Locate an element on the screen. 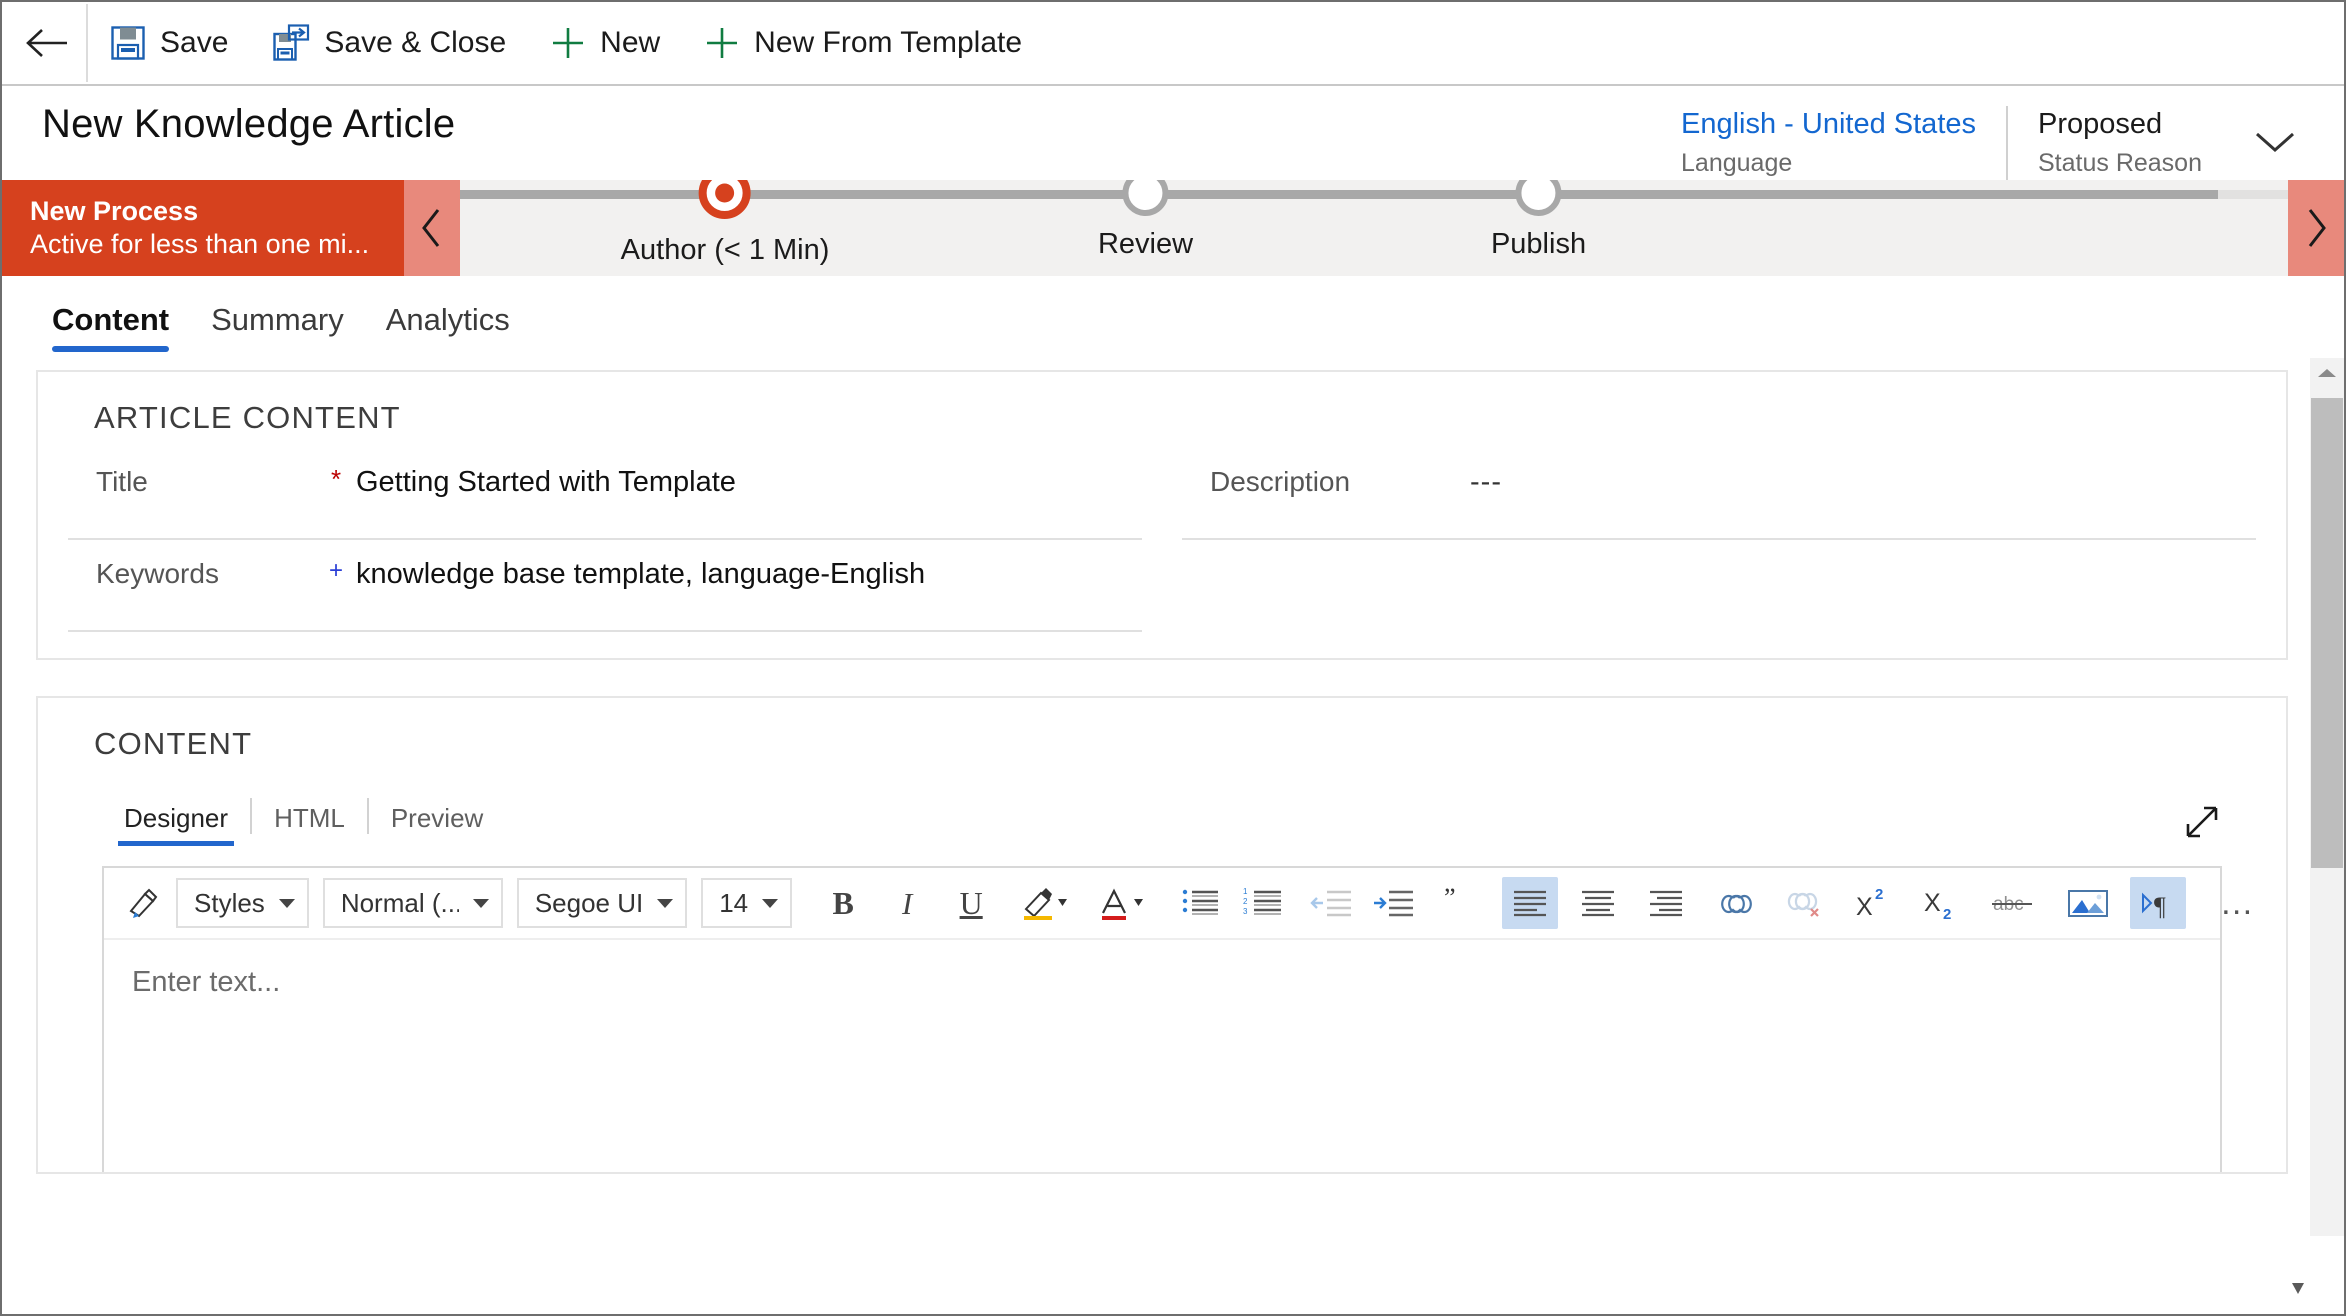  font-size-dropdown: 14 is located at coordinates (747, 903).